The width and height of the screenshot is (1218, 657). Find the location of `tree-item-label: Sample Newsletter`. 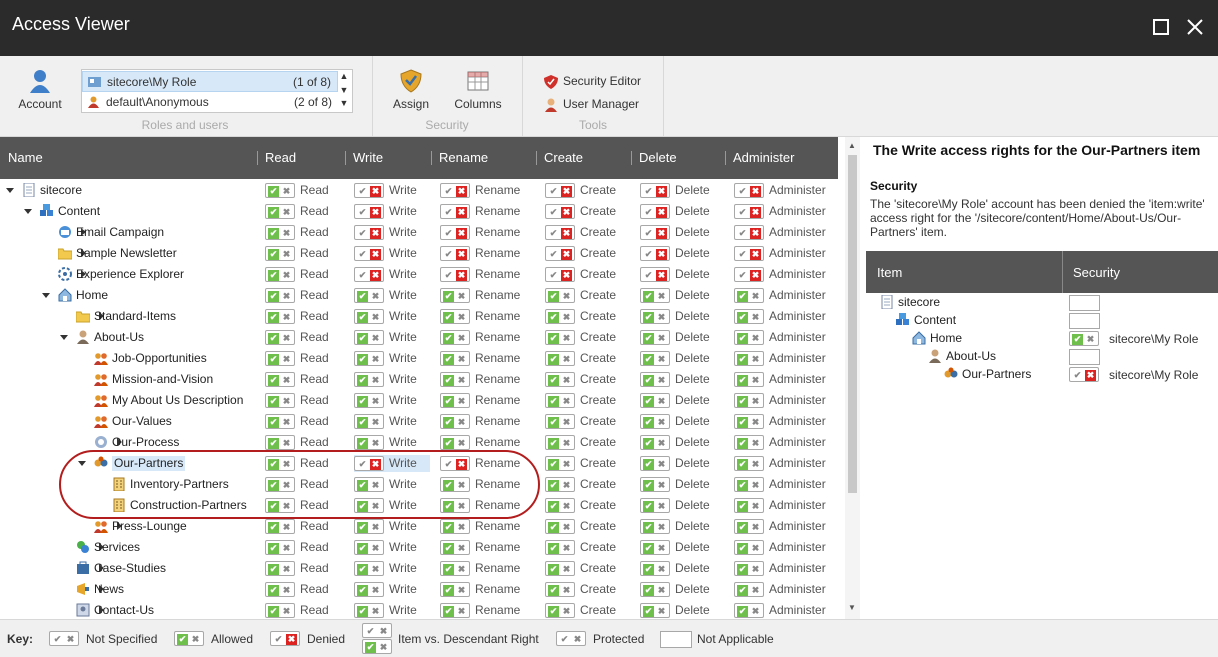

tree-item-label: Sample Newsletter is located at coordinates (126, 253).